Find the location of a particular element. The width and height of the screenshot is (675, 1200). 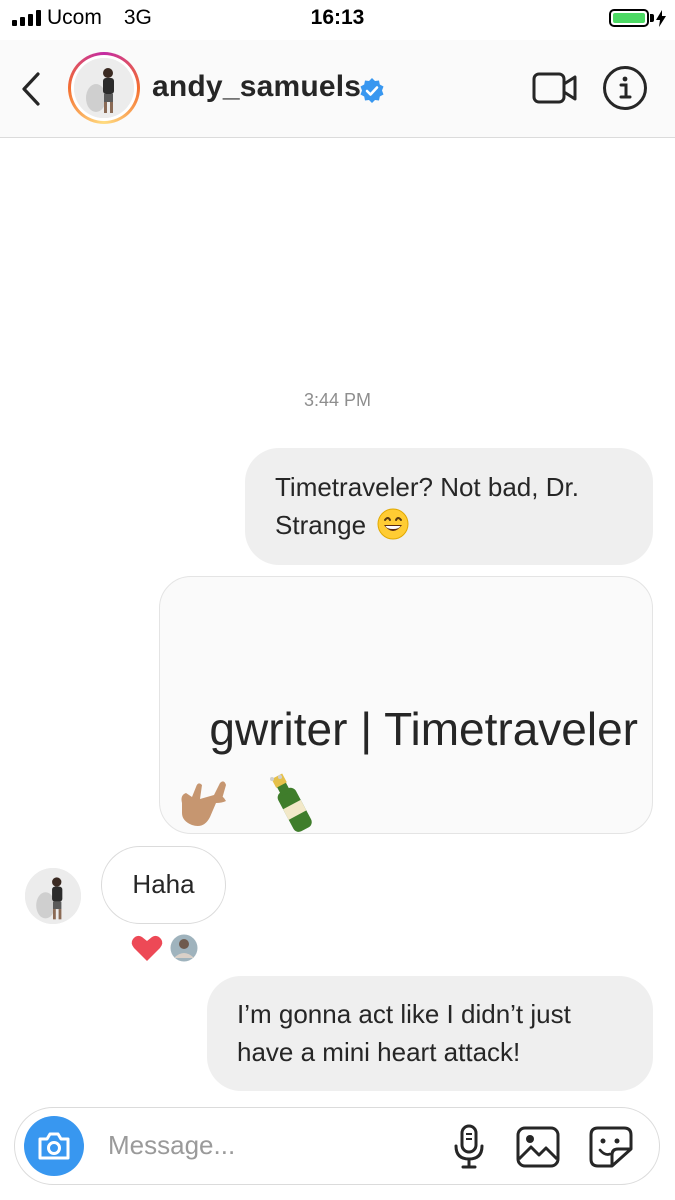

chat-timestamp: 3:44 PM is located at coordinates (337, 400).